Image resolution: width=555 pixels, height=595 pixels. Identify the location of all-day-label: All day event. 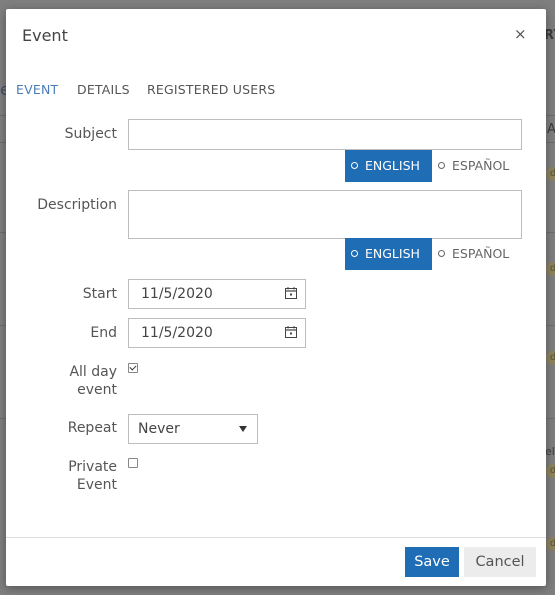
(93, 381).